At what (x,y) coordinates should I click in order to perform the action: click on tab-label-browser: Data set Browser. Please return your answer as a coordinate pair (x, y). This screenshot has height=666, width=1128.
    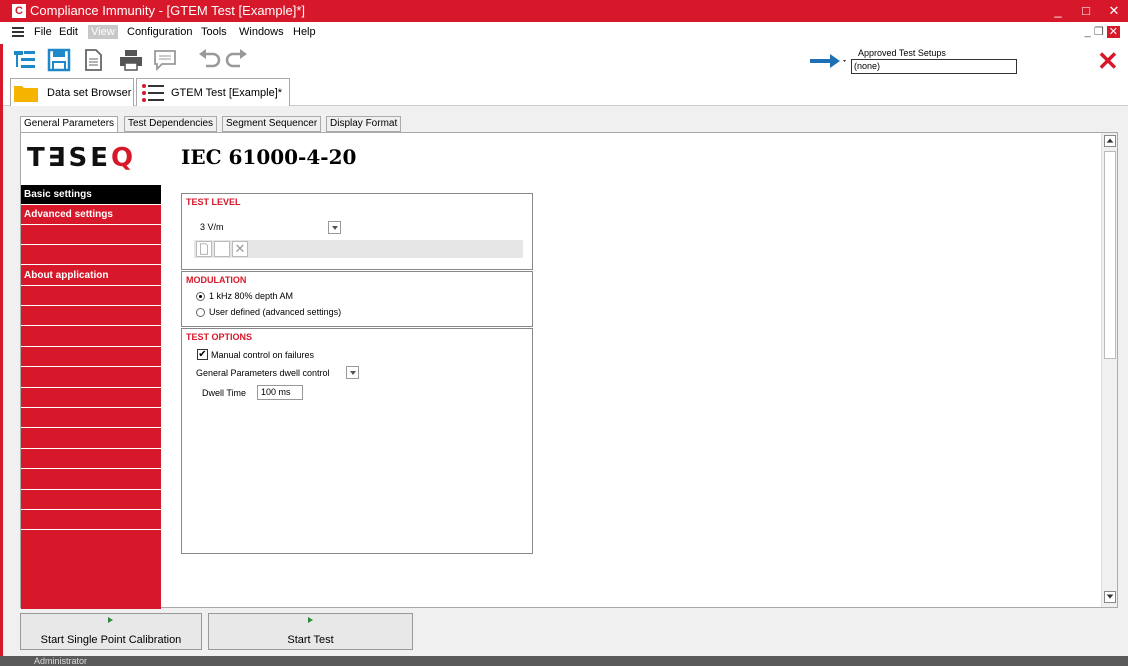
    Looking at the image, I should click on (89, 93).